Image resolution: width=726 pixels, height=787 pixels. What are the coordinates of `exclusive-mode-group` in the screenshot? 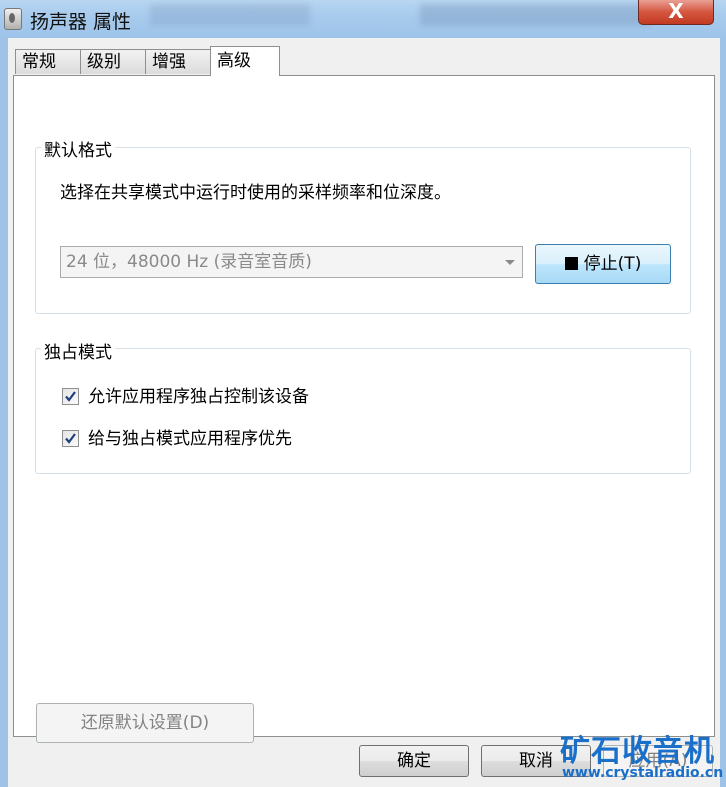 It's located at (363, 411).